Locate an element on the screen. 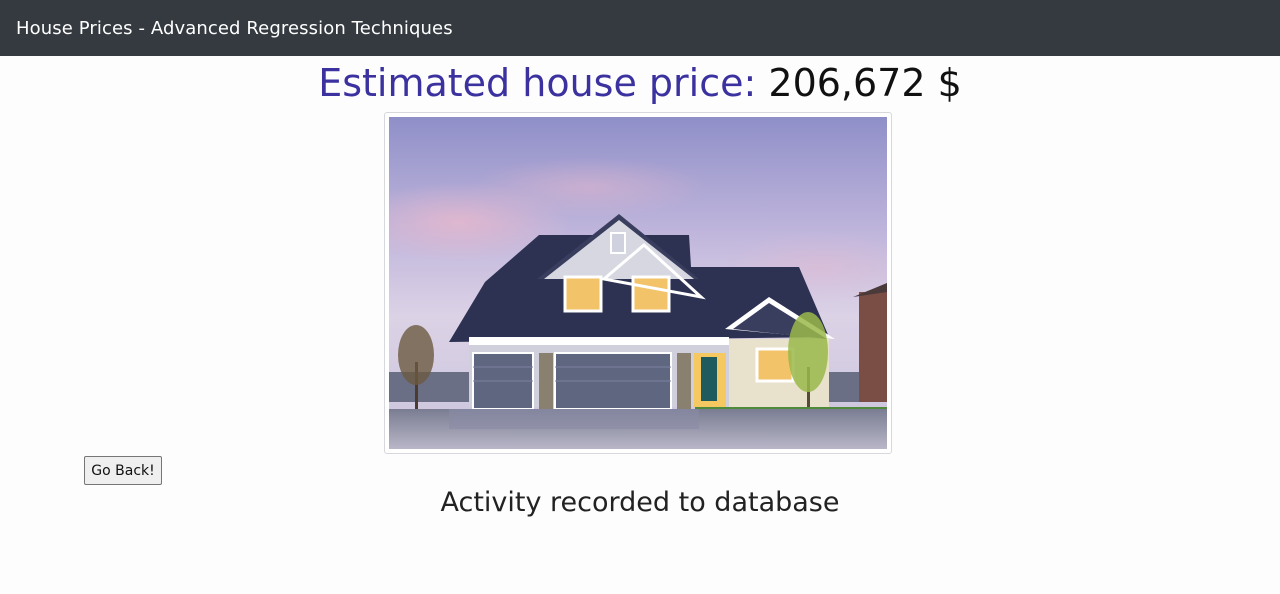  go-back-button: Go Back! is located at coordinates (123, 470).